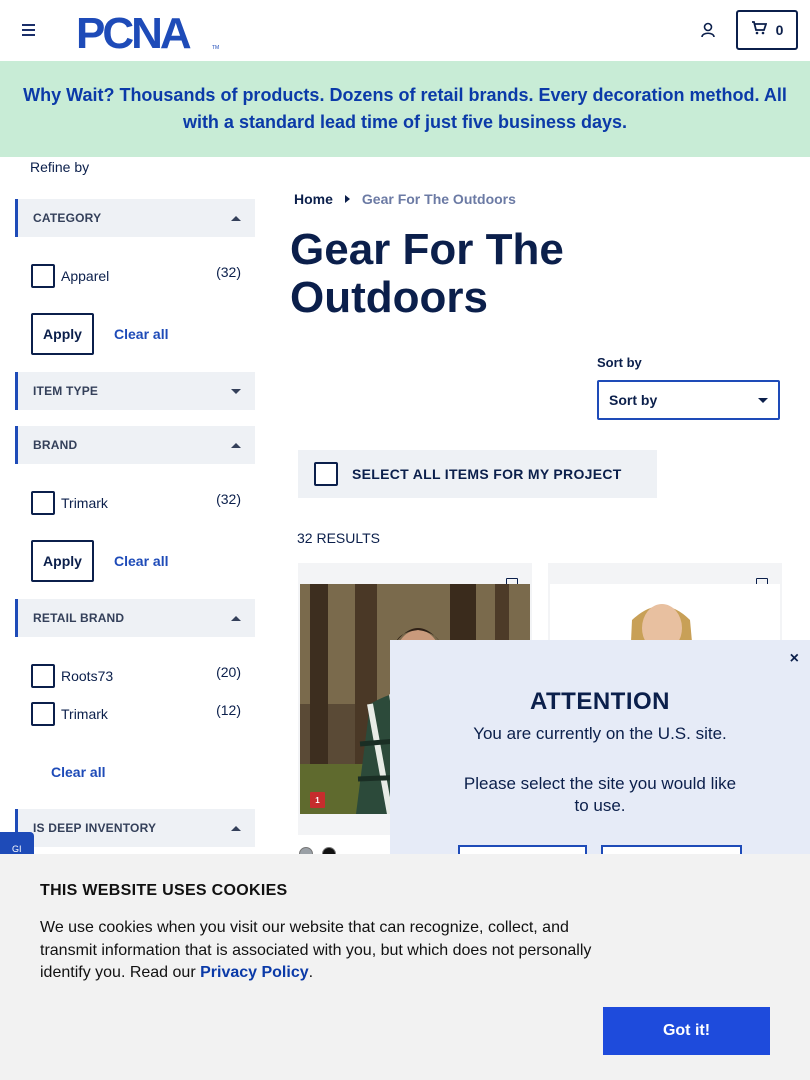 The image size is (810, 1080). What do you see at coordinates (600, 701) in the screenshot?
I see `modal-title: ATTENTION` at bounding box center [600, 701].